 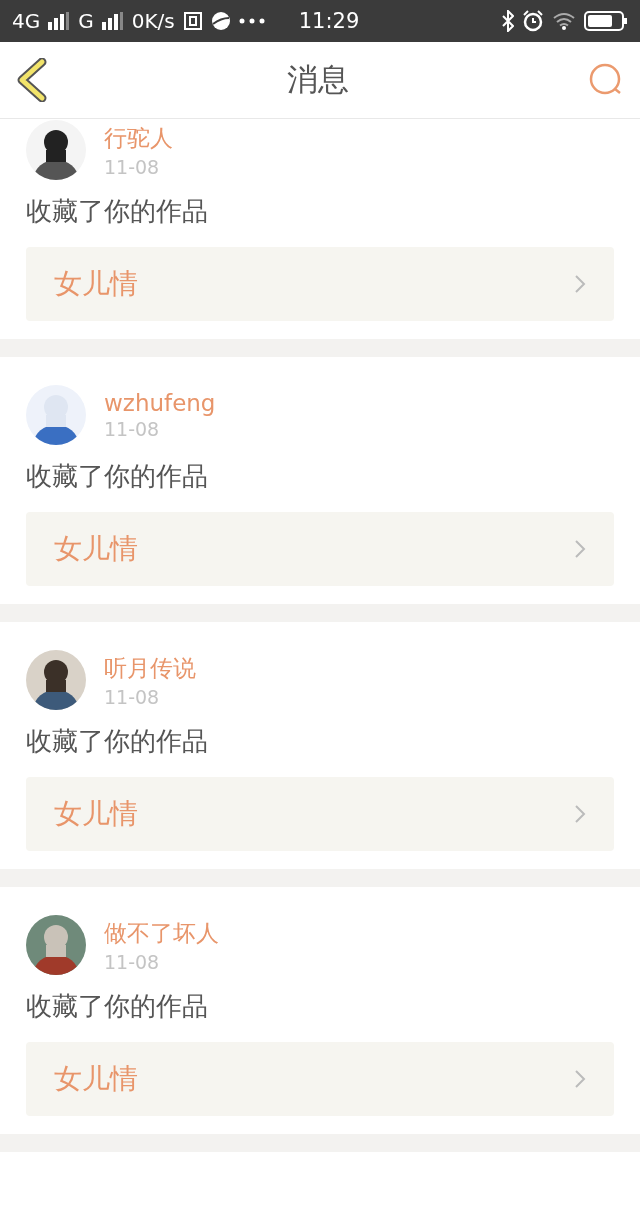 What do you see at coordinates (32, 80) in the screenshot?
I see `back-icon` at bounding box center [32, 80].